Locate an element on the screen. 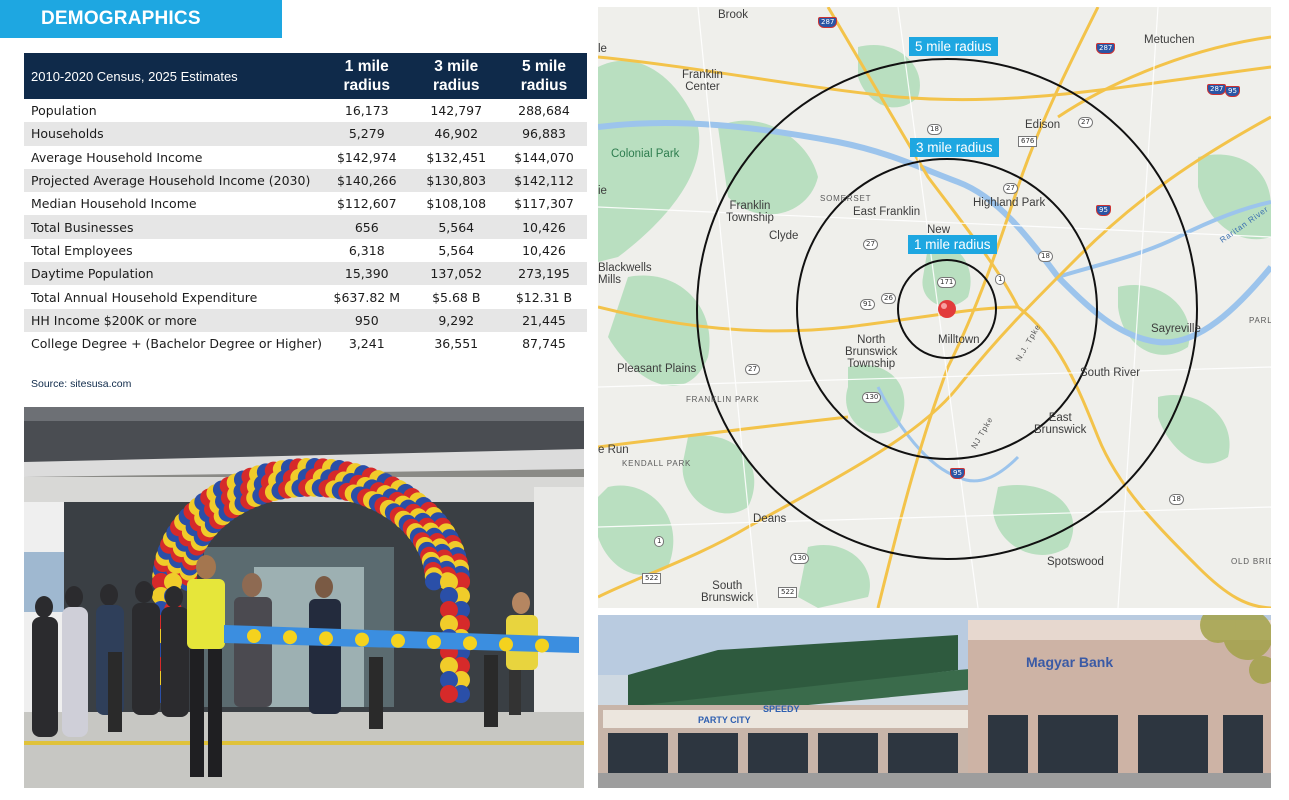 The image size is (1289, 800). place-highland-park: Highland Park is located at coordinates (1009, 203).